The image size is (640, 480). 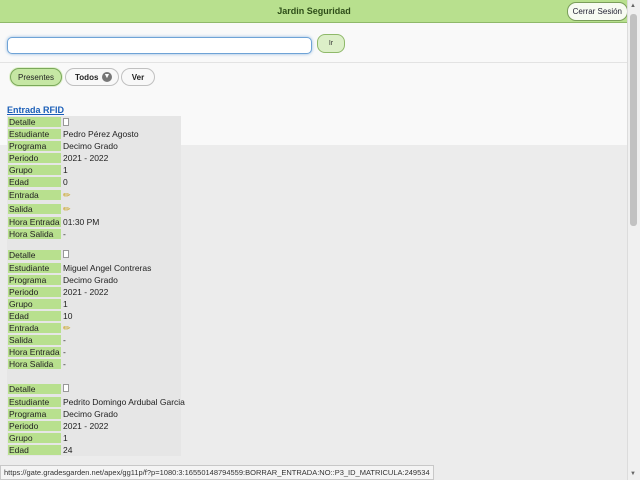 What do you see at coordinates (331, 43) in the screenshot?
I see `go-button: Ir` at bounding box center [331, 43].